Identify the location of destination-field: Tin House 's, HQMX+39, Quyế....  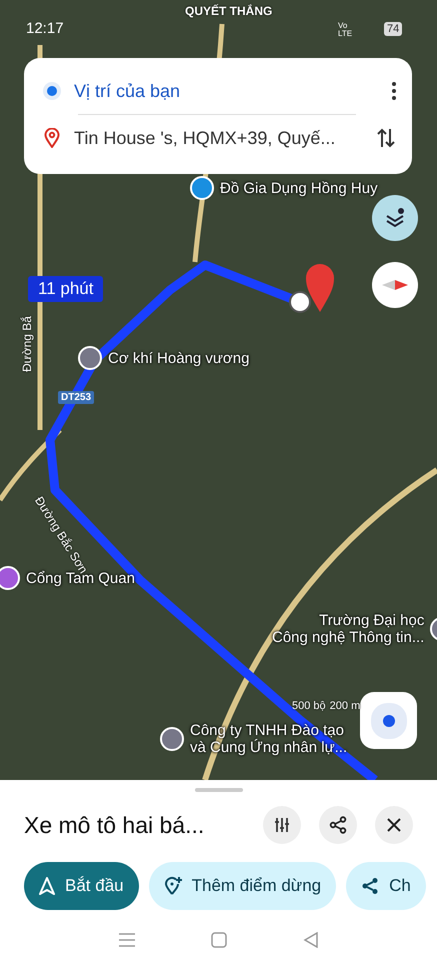
(218, 138).